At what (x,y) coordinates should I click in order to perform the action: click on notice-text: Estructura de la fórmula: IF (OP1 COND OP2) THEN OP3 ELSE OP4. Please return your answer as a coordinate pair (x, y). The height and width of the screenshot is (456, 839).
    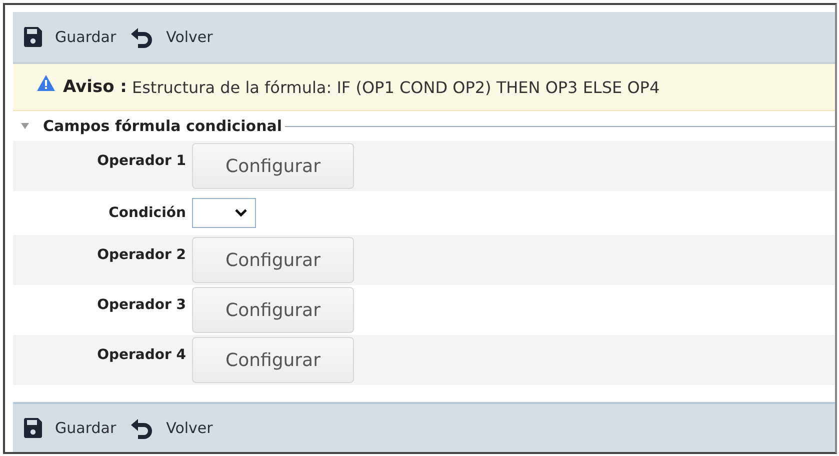
    Looking at the image, I should click on (396, 87).